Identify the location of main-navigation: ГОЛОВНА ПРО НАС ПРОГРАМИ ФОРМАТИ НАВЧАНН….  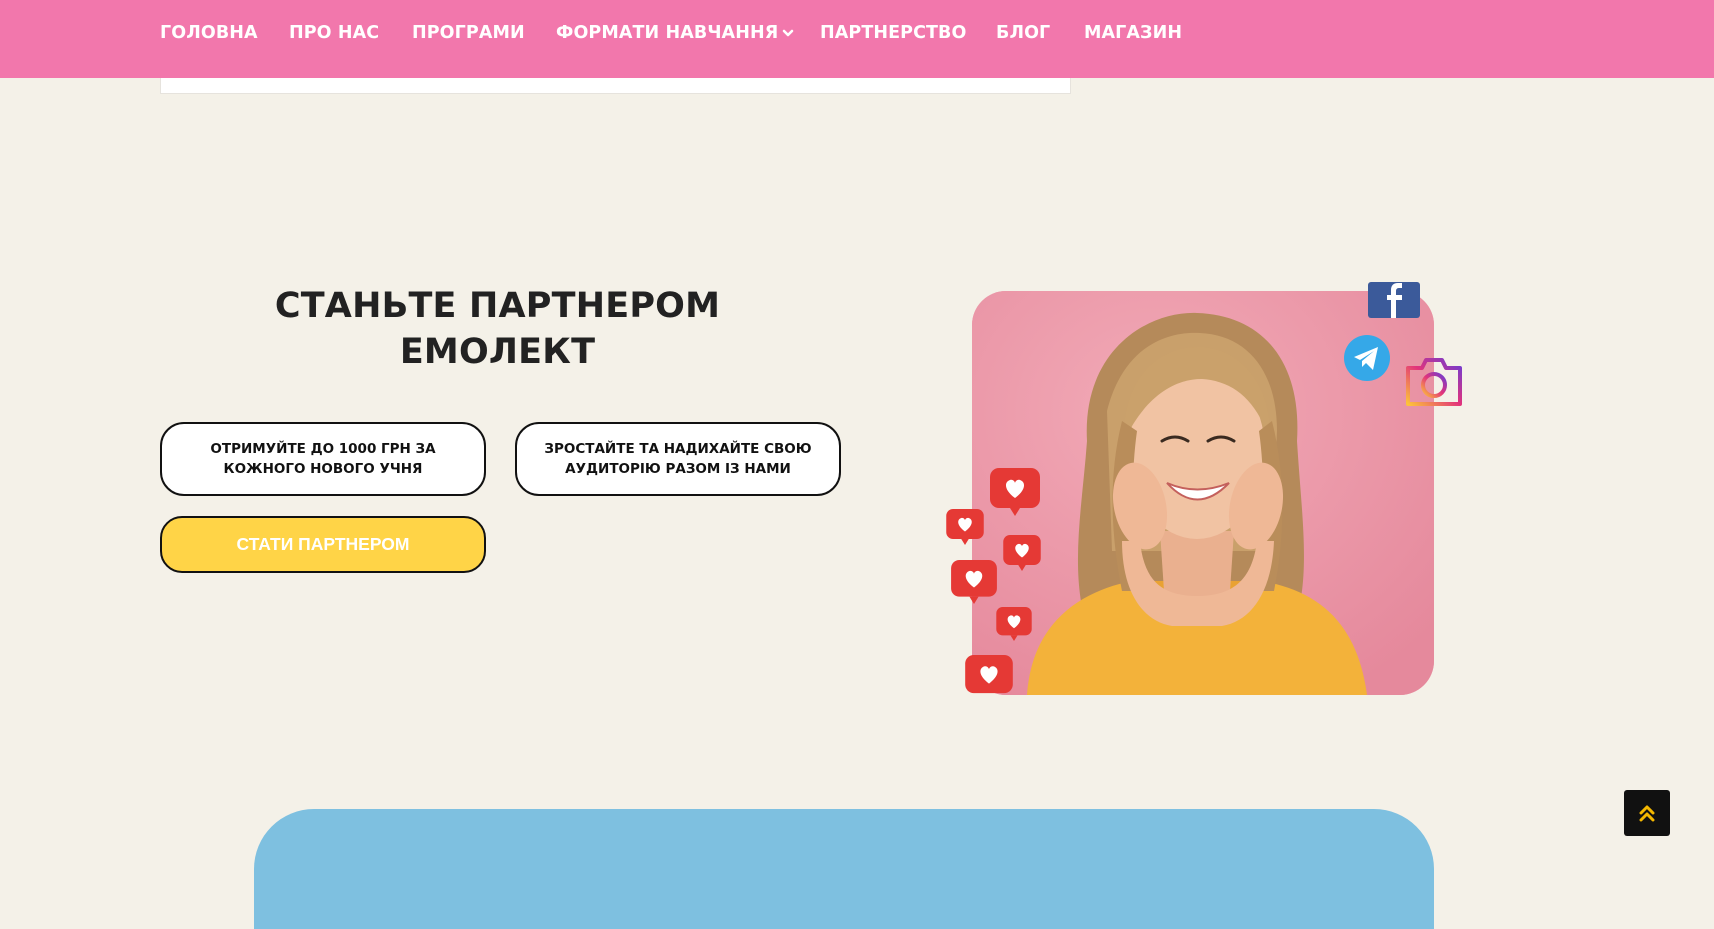
(857, 39).